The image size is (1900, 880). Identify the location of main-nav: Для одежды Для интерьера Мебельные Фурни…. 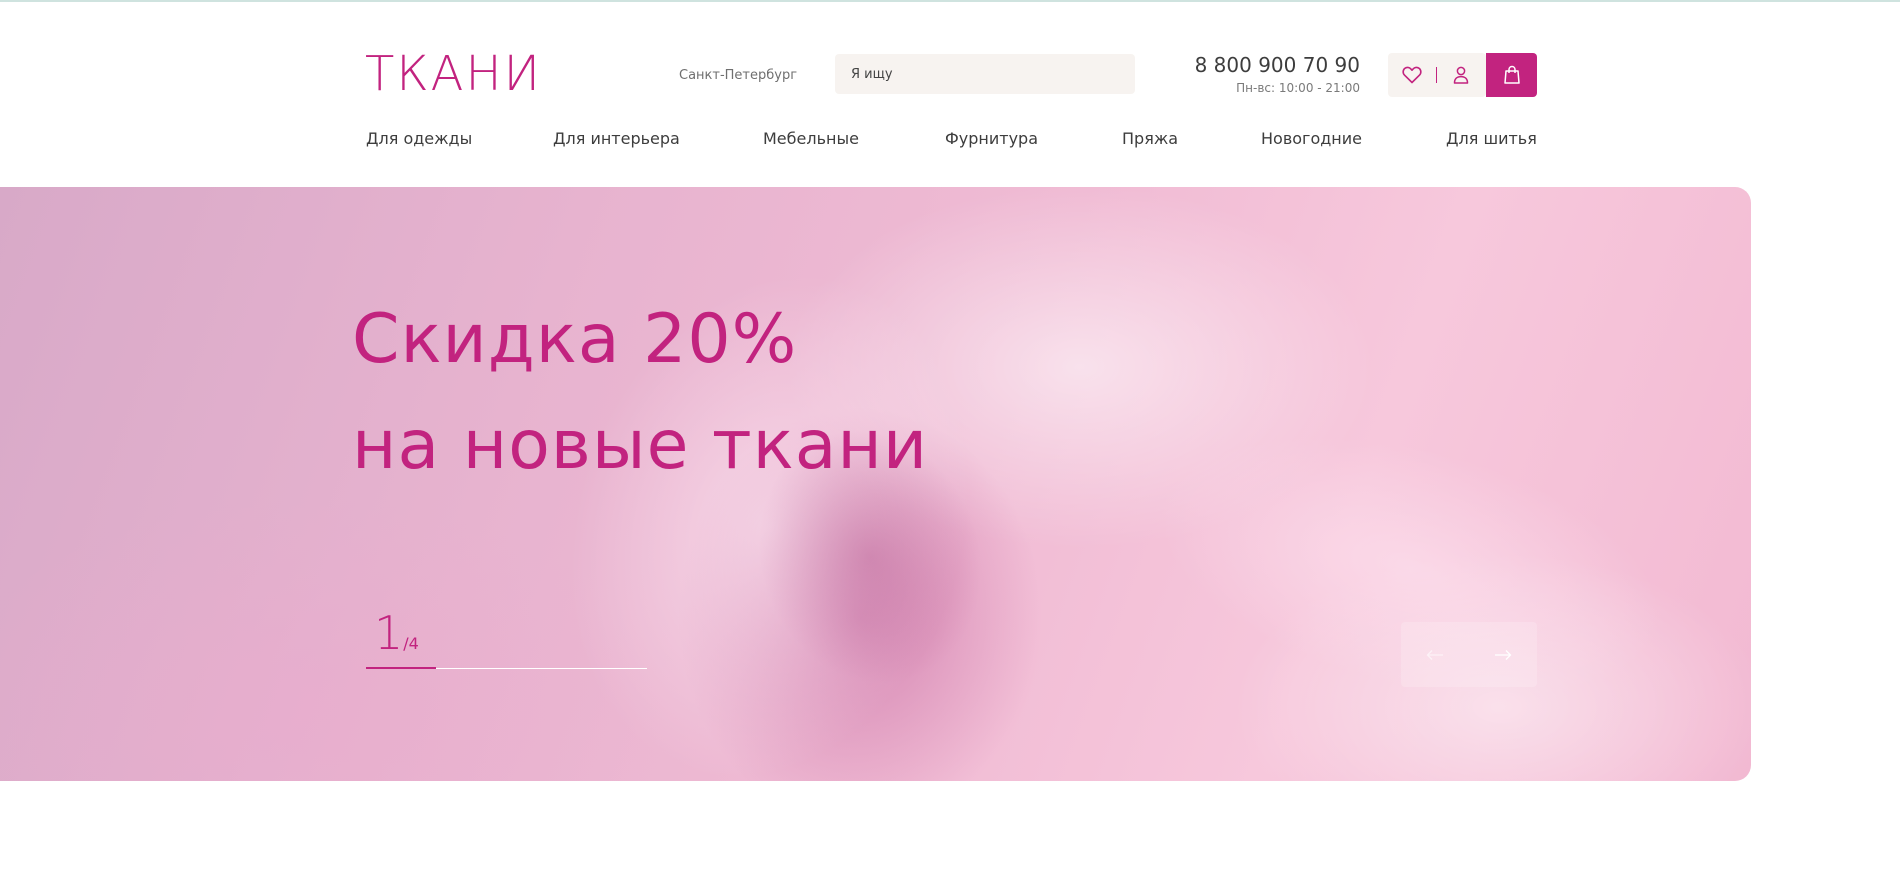
(951, 140).